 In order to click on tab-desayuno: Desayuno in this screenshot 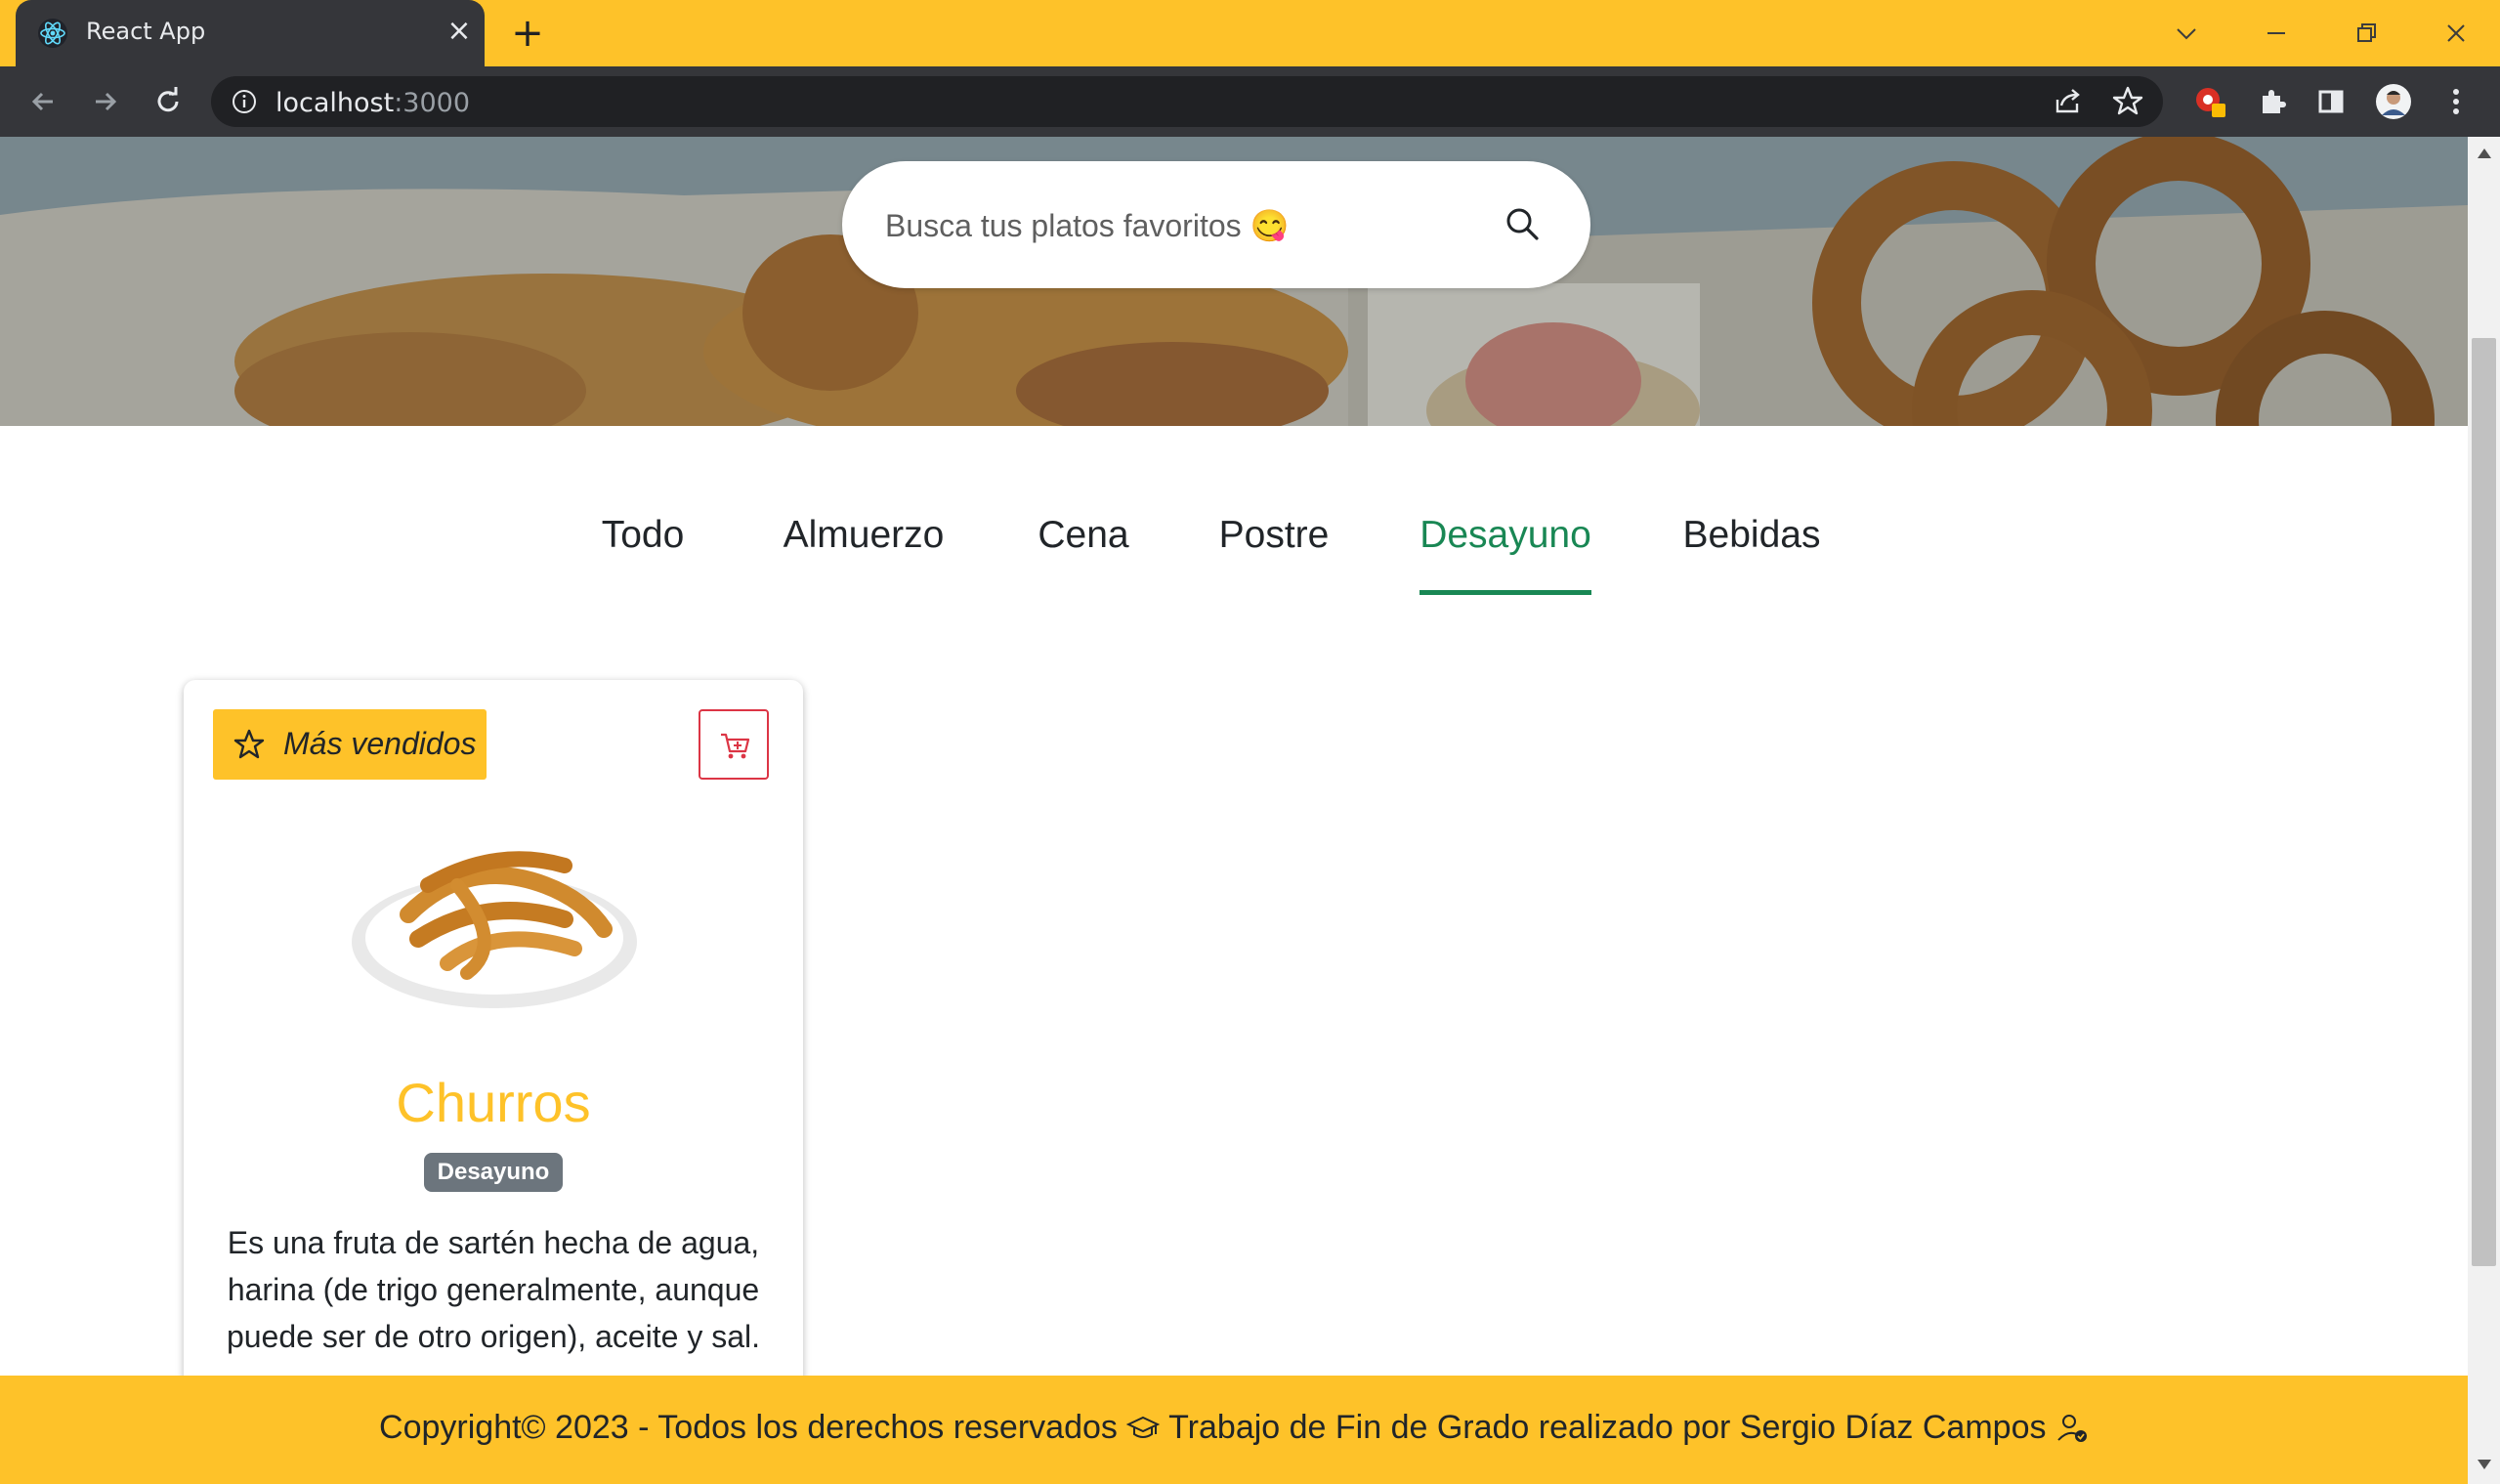, I will do `click(1505, 552)`.